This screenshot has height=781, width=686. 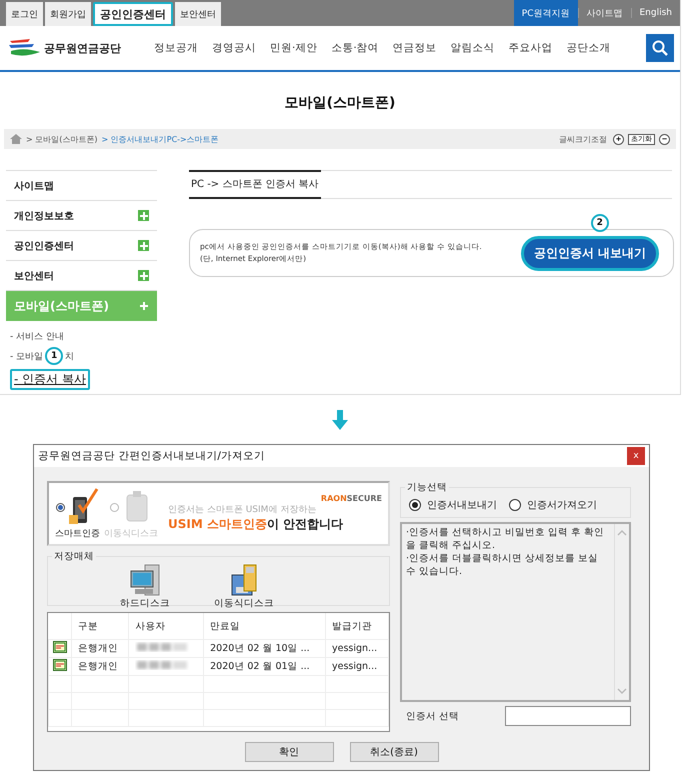 What do you see at coordinates (255, 184) in the screenshot?
I see `section-tab: PC -> 스마트폰 인증서 복사` at bounding box center [255, 184].